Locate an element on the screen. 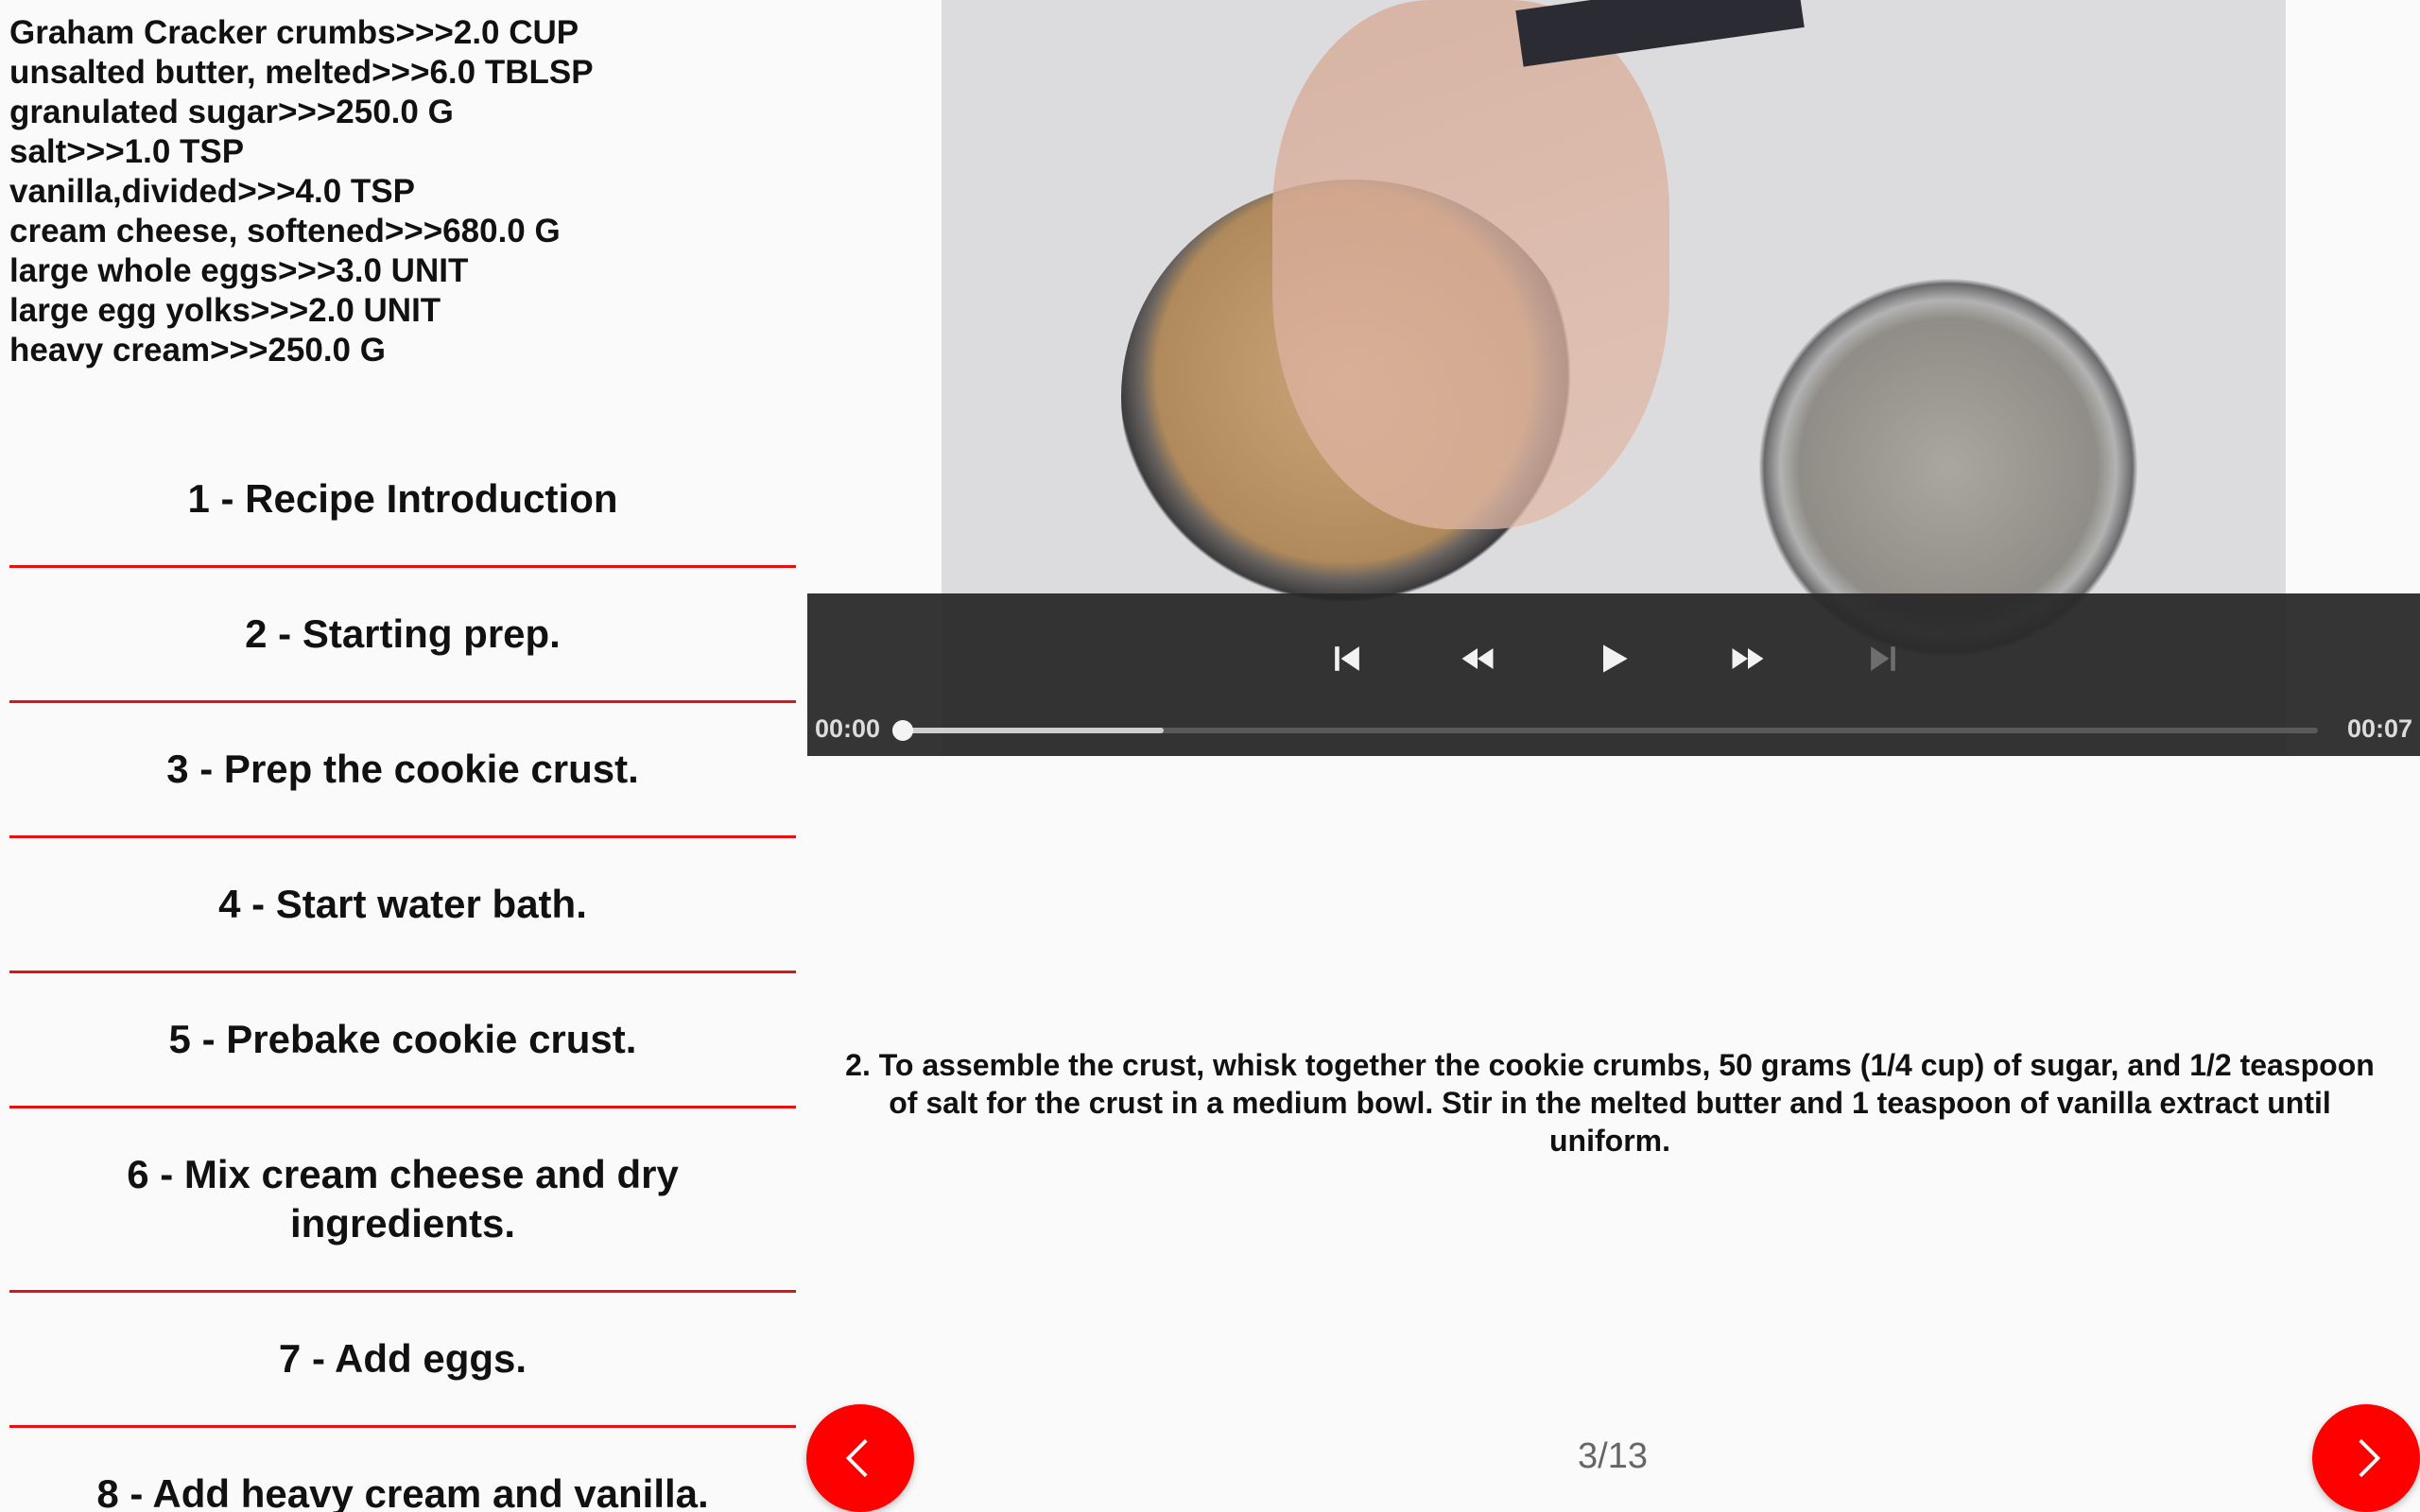 This screenshot has width=2420, height=1512. ingredient-item: vanilla,divided>>>4.0 TSP is located at coordinates (212, 191).